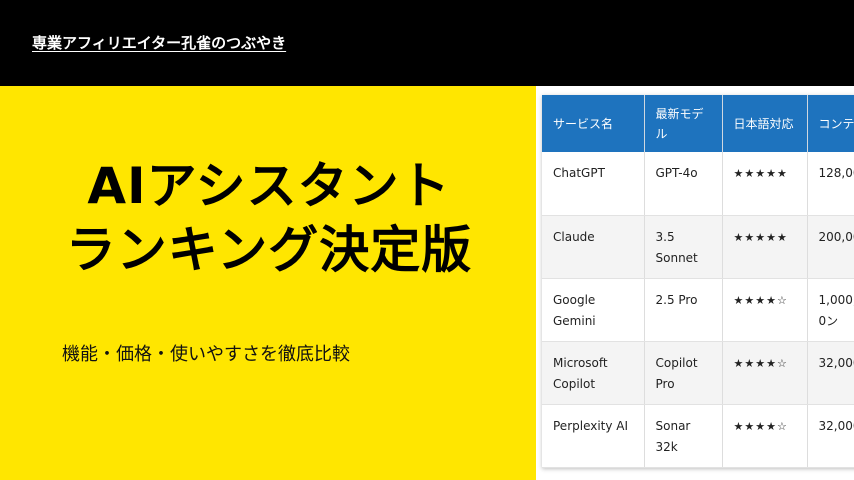  I want to click on cell-service: Perplexity AI, so click(593, 436).